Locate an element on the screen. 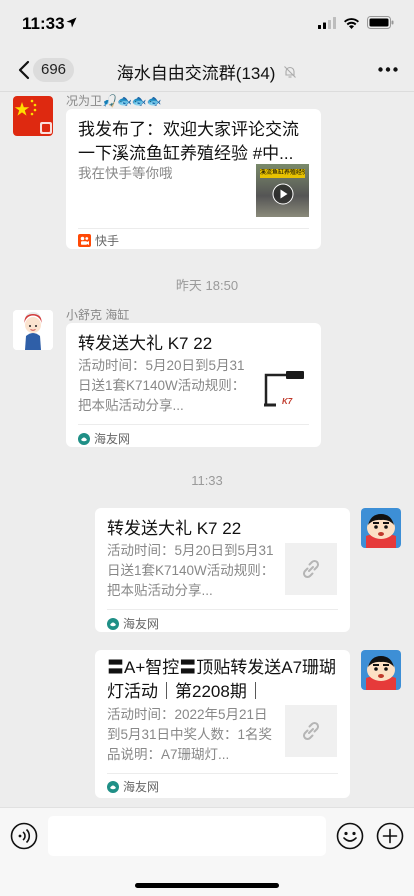 This screenshot has width=414, height=896. product-thumbnail: K7 is located at coordinates (282, 387).